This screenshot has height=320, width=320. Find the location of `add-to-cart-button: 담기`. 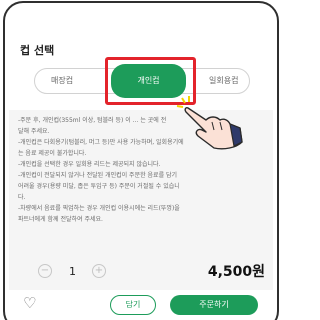

add-to-cart-button: 담기 is located at coordinates (133, 305).